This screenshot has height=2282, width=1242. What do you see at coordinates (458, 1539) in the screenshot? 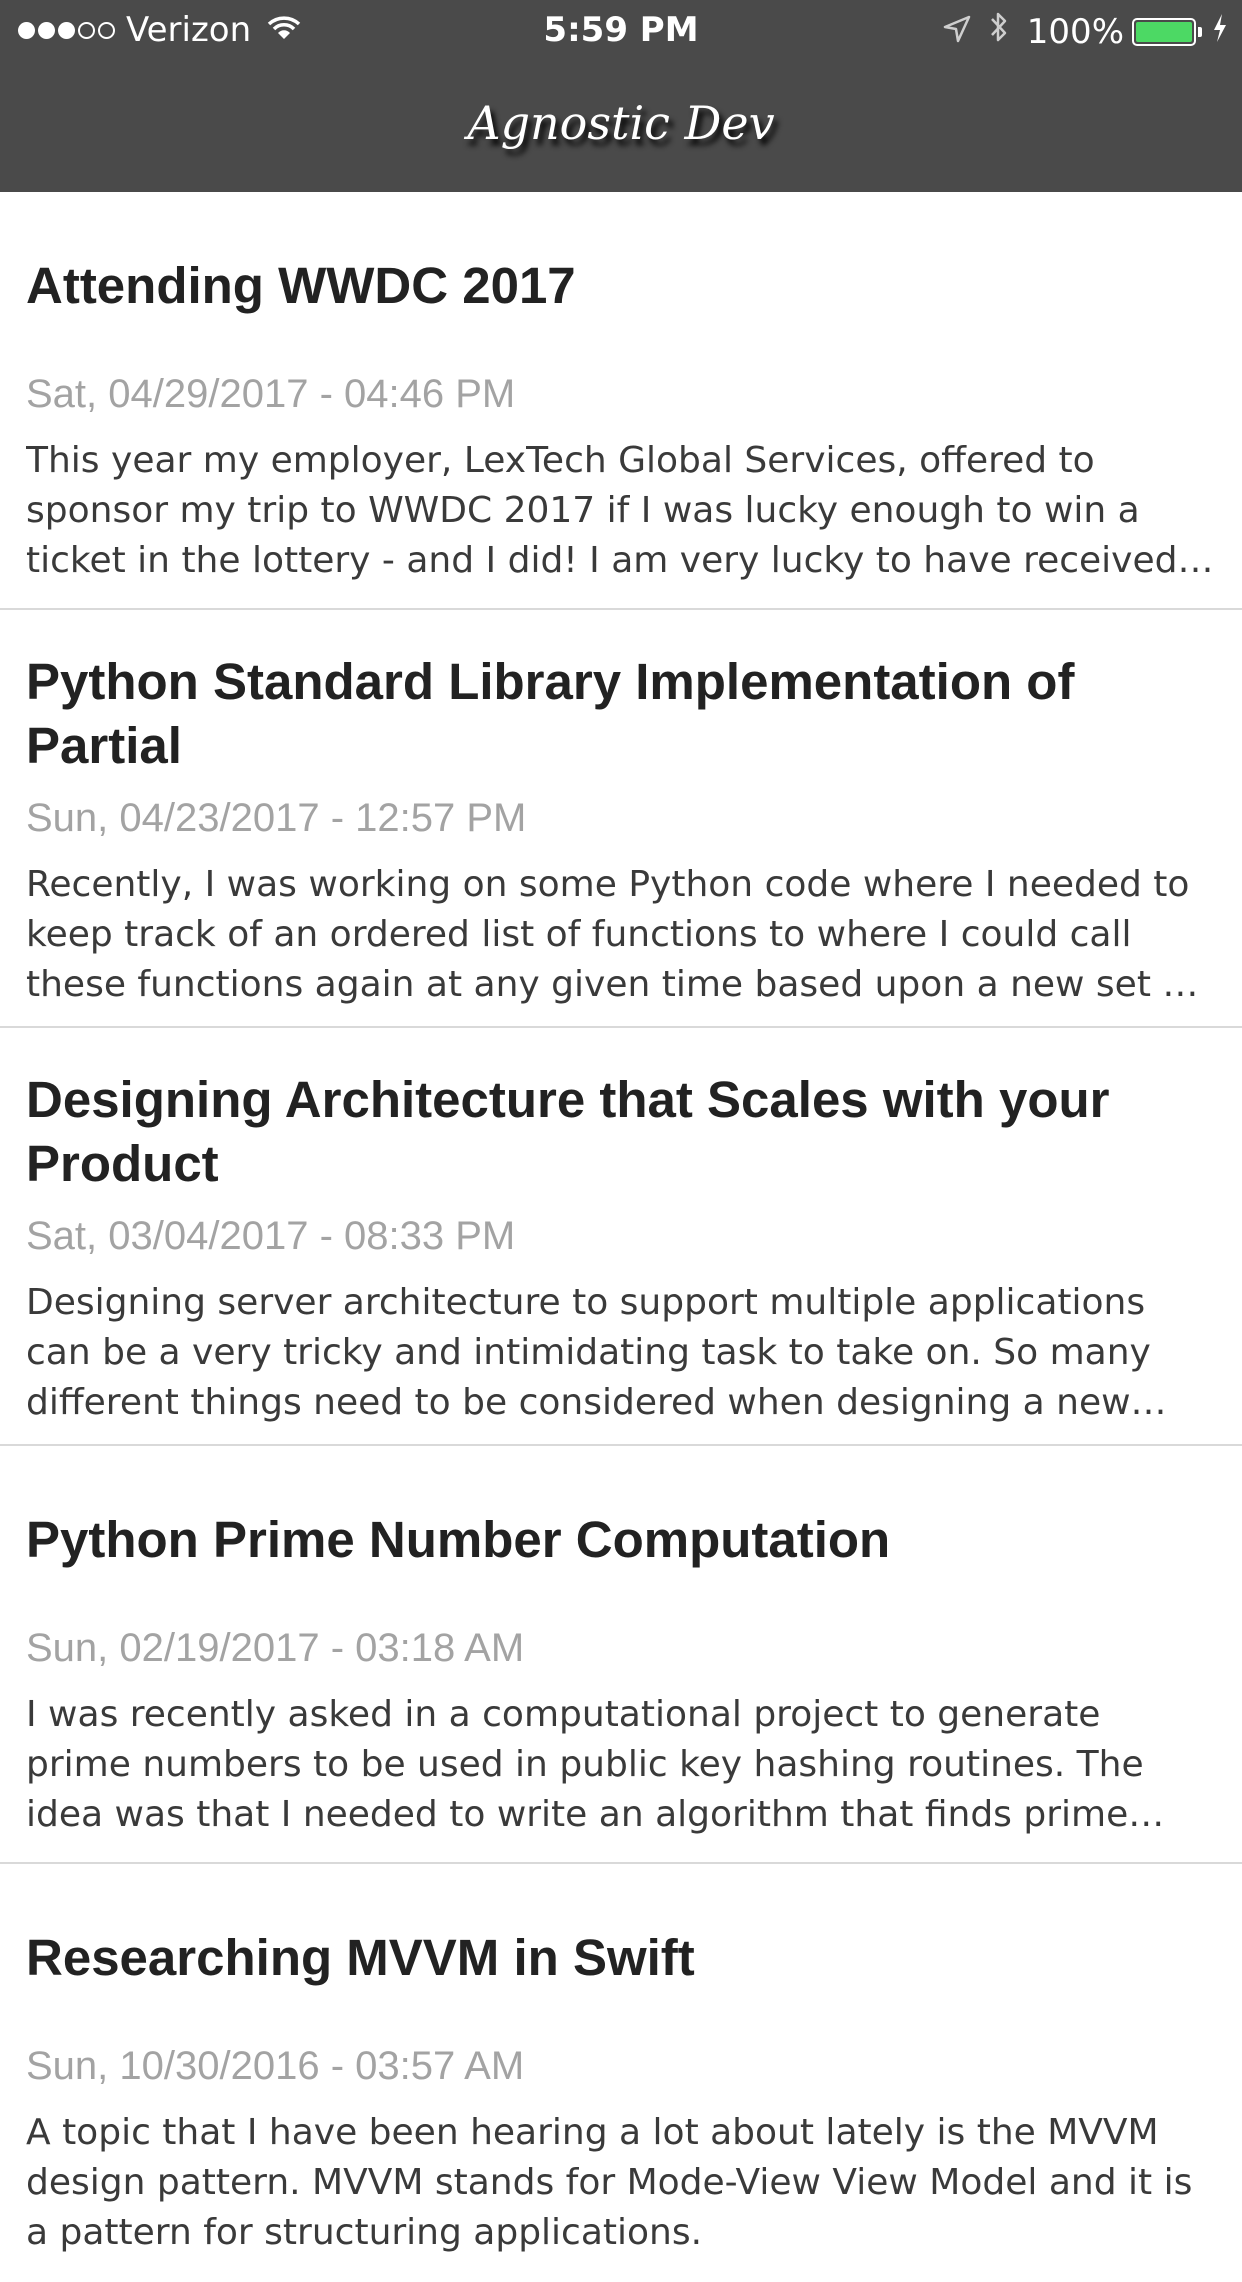
I see `post-title: Python Prime Number Computation` at bounding box center [458, 1539].